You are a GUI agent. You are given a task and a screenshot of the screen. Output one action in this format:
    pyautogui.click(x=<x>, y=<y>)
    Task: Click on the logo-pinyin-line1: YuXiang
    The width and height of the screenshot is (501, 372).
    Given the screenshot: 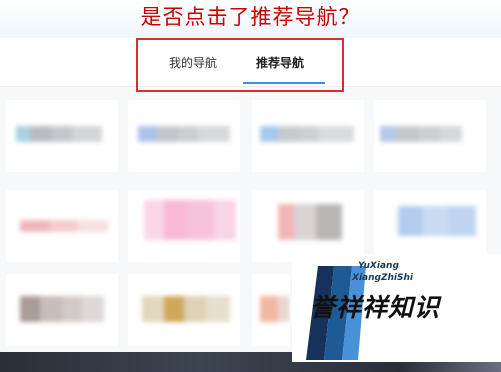 What is the action you would take?
    pyautogui.click(x=378, y=266)
    